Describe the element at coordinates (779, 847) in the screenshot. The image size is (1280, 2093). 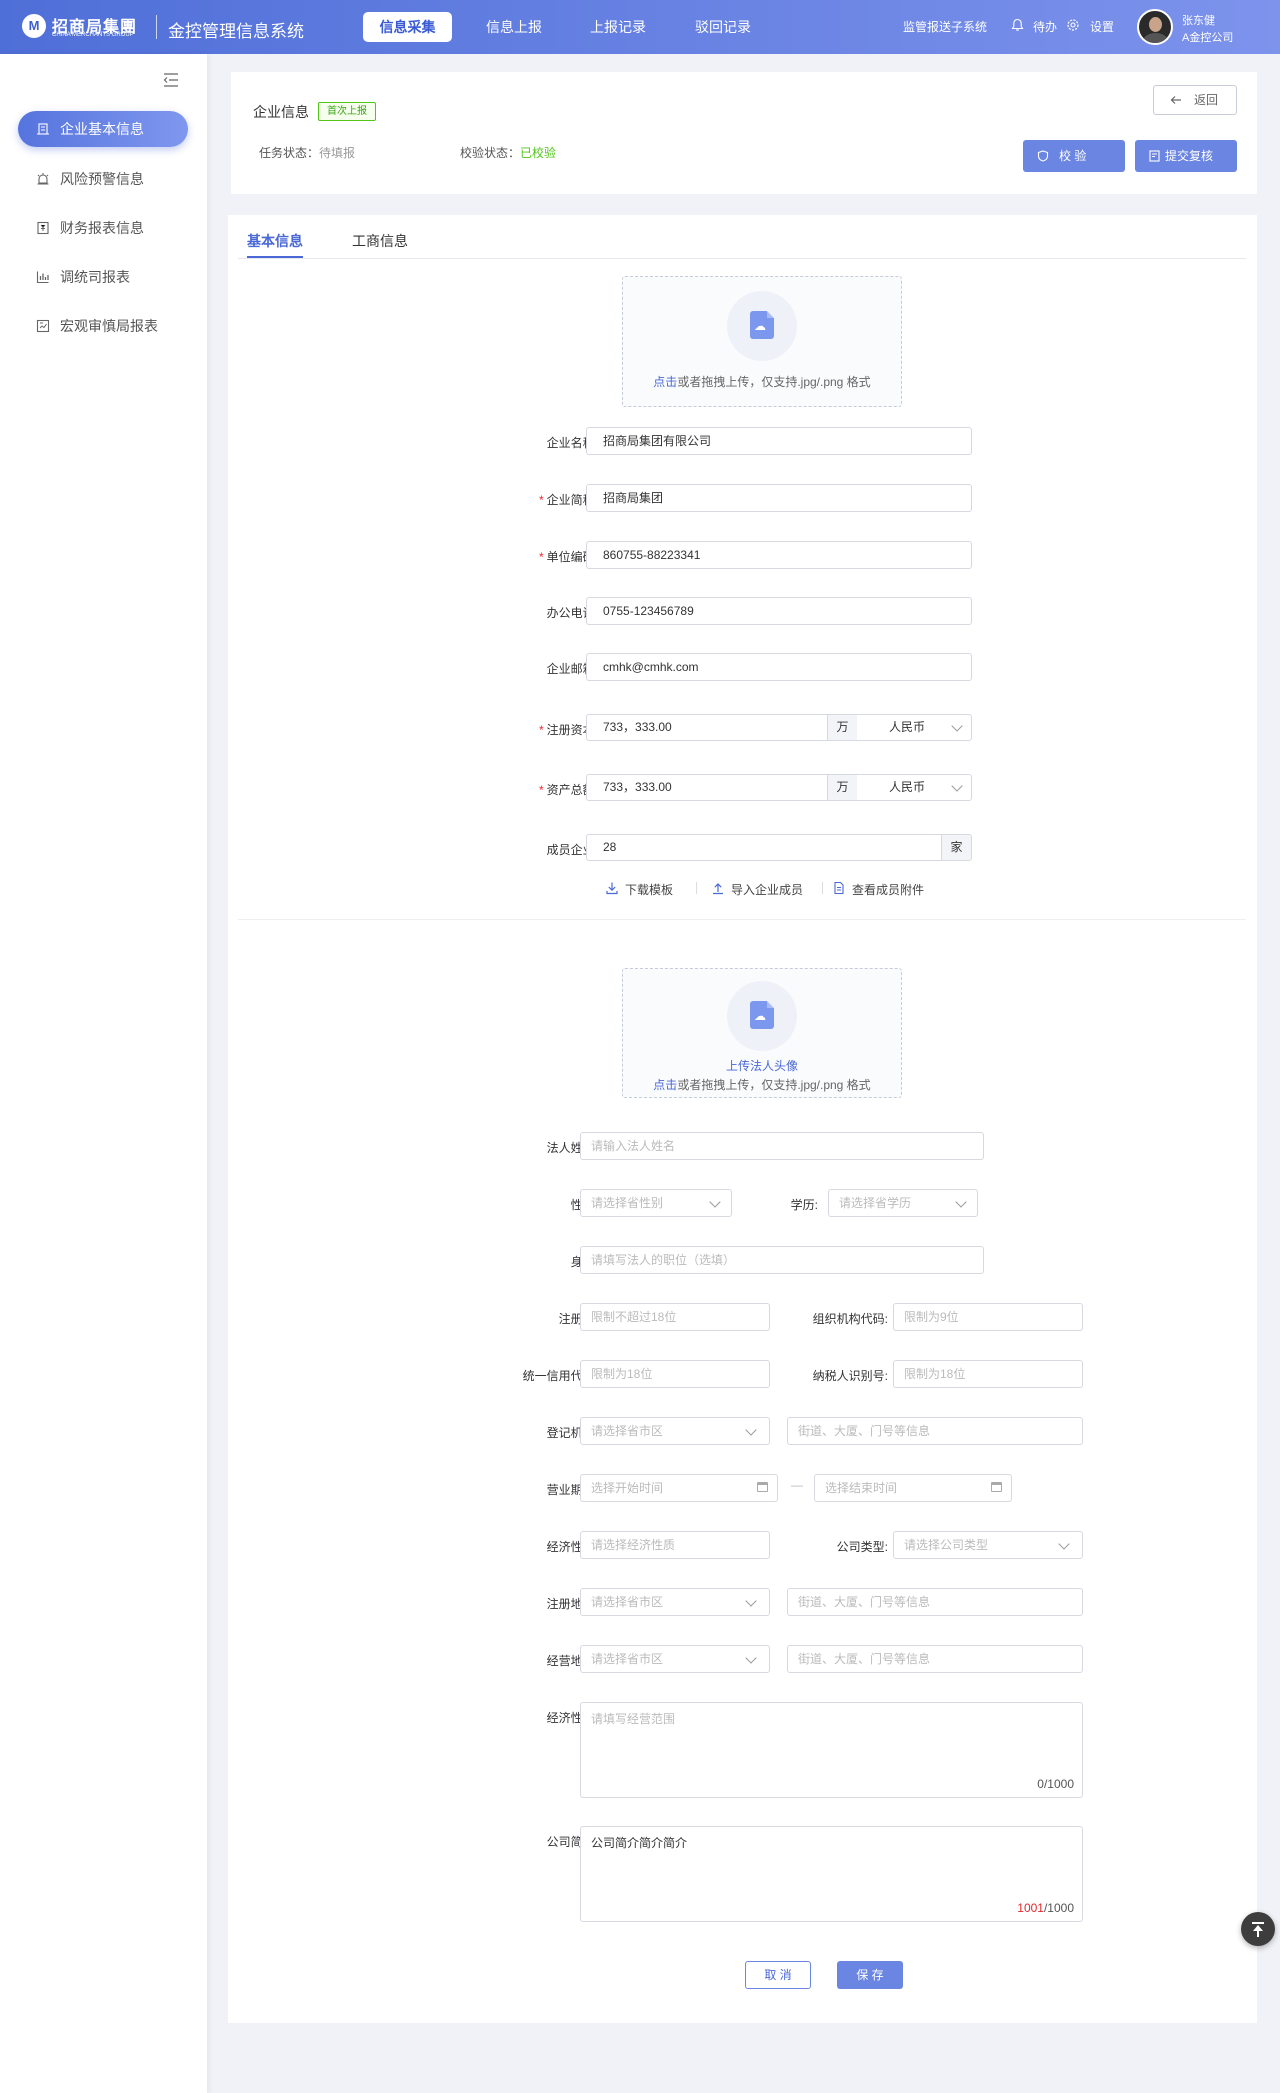
I see `members-field: 28 家` at that location.